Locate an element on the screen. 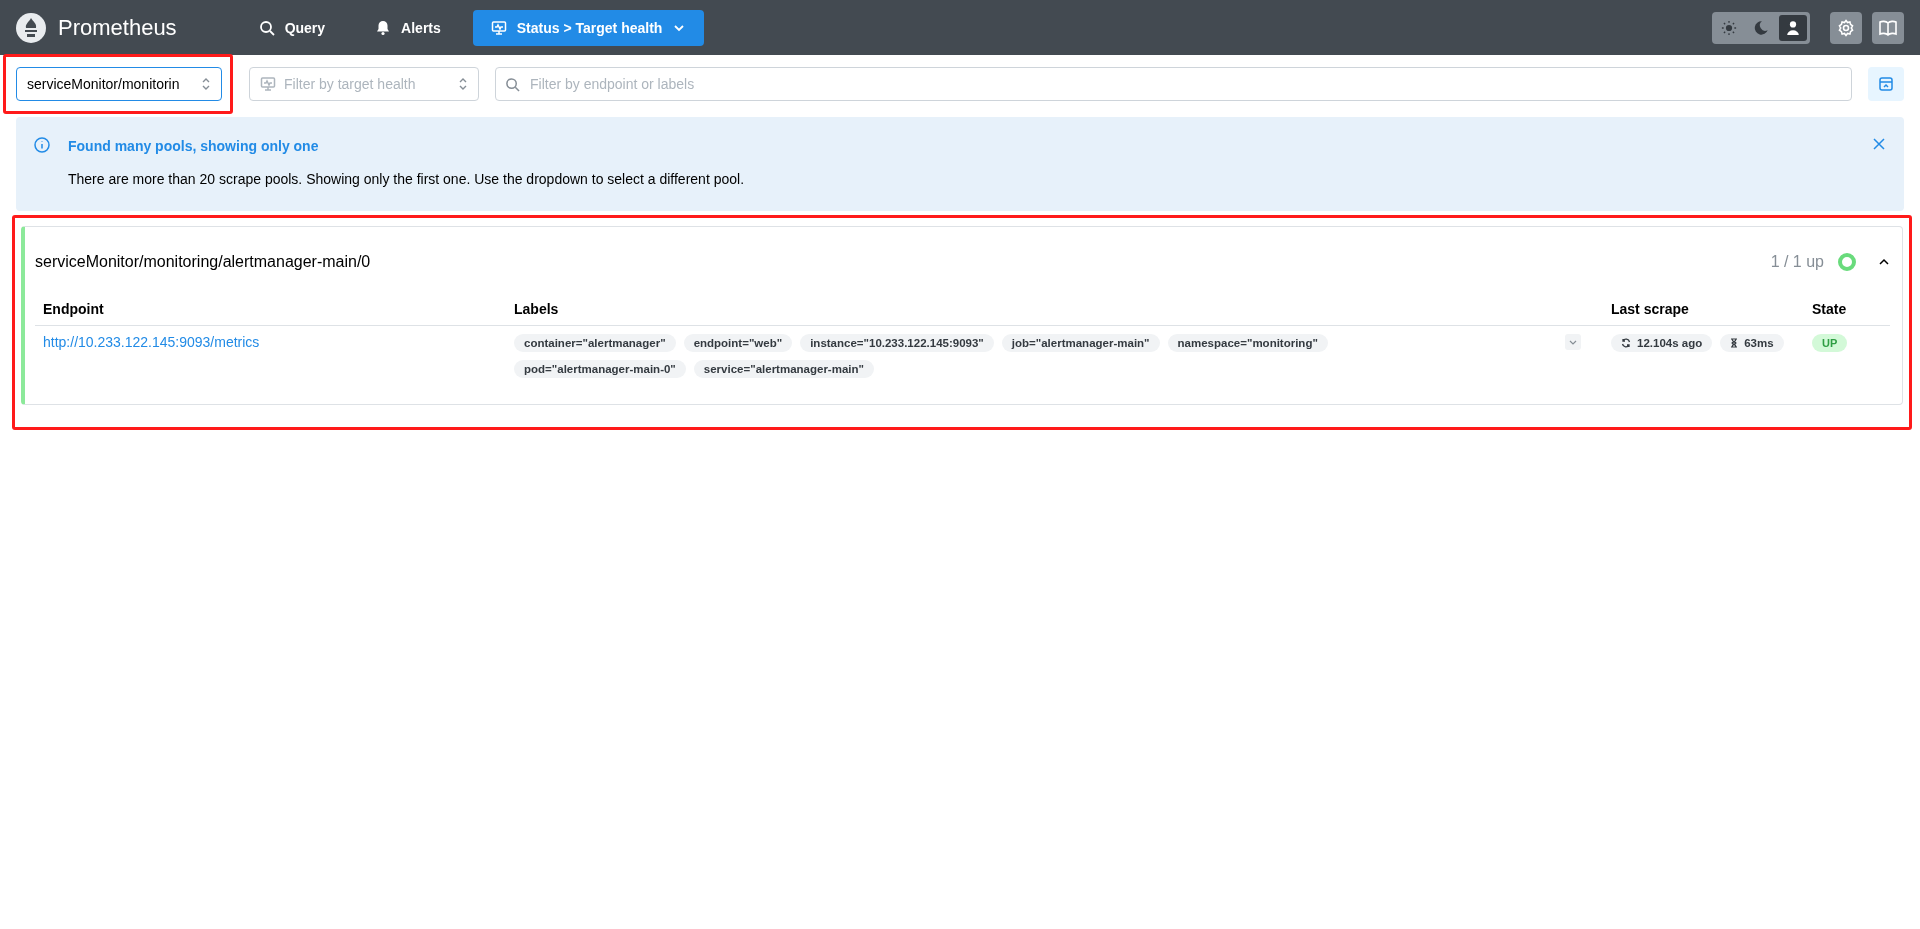 The image size is (1920, 929). docs-button is located at coordinates (1888, 27).